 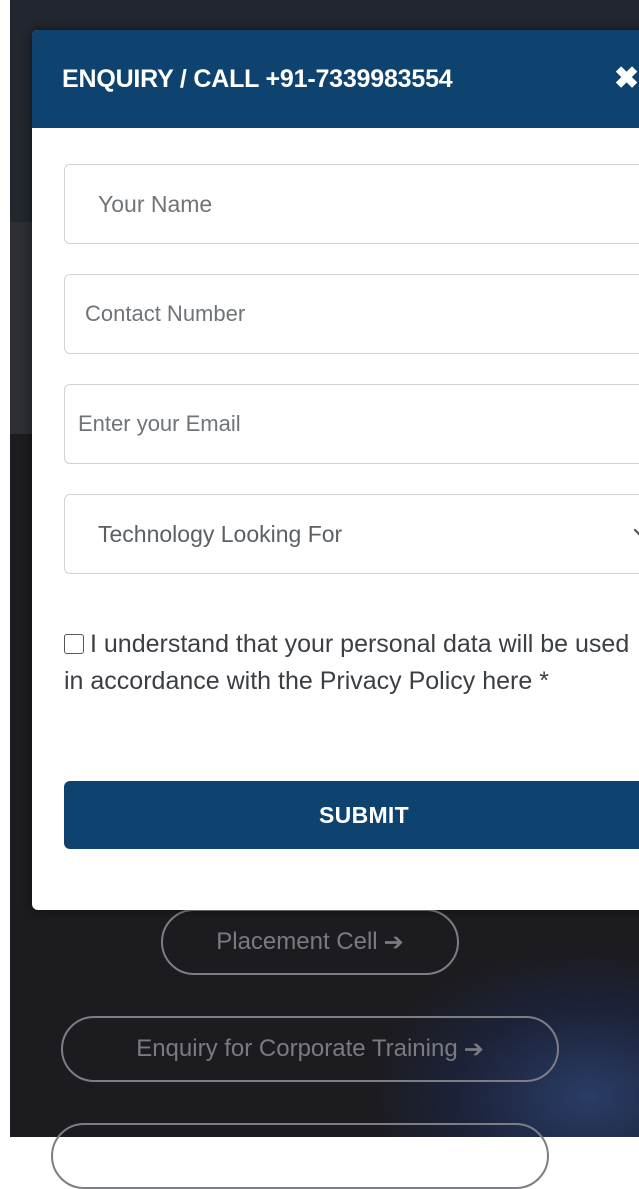 I want to click on submit-button: SUBMIT, so click(x=351, y=815).